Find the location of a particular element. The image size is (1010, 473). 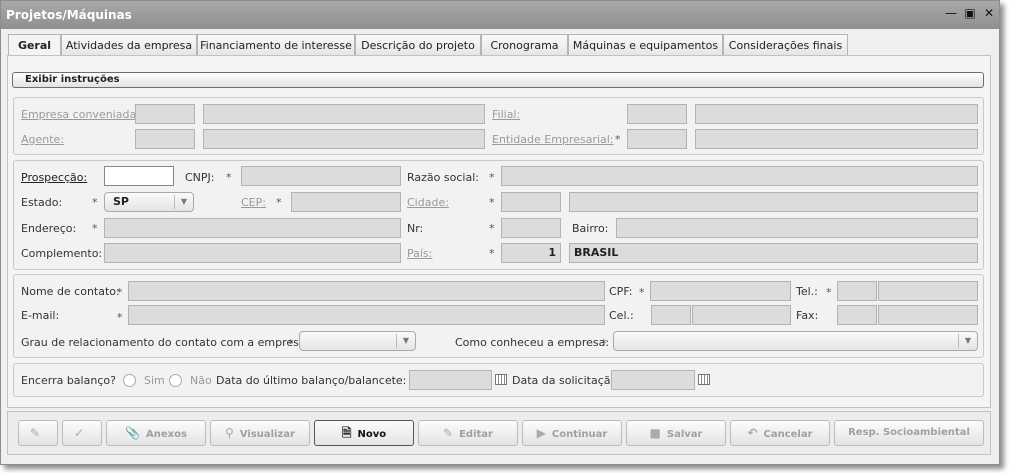

cnpj-field is located at coordinates (321, 176).